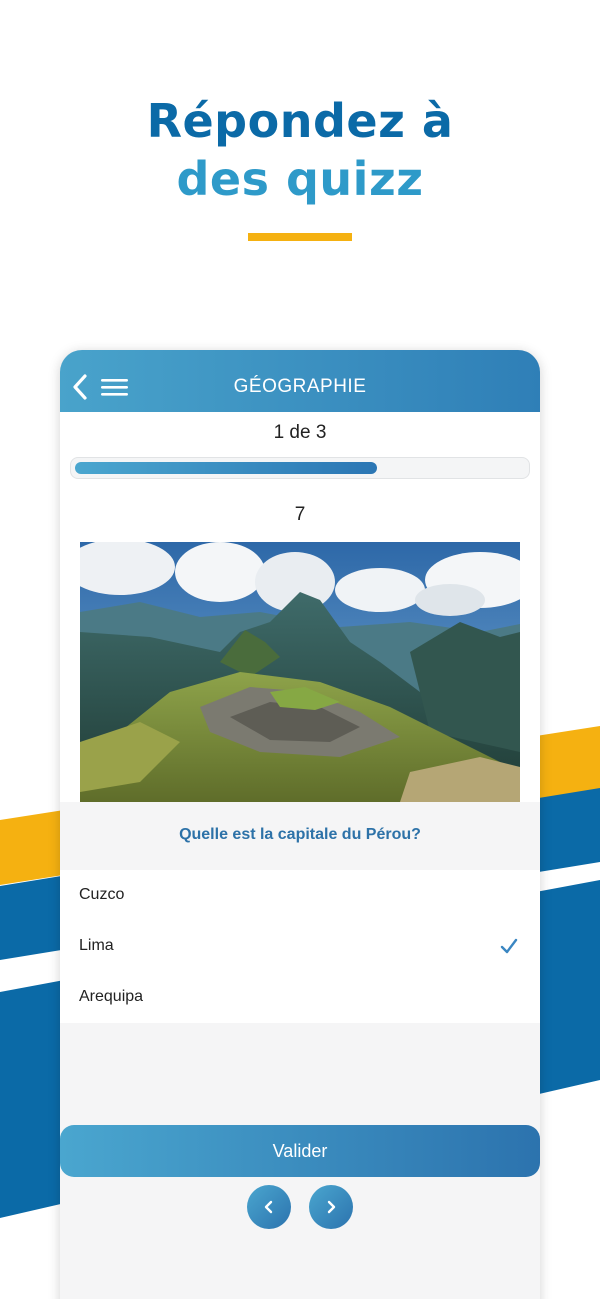 Image resolution: width=600 pixels, height=1299 pixels. I want to click on question-counter: 1 de 3, so click(300, 432).